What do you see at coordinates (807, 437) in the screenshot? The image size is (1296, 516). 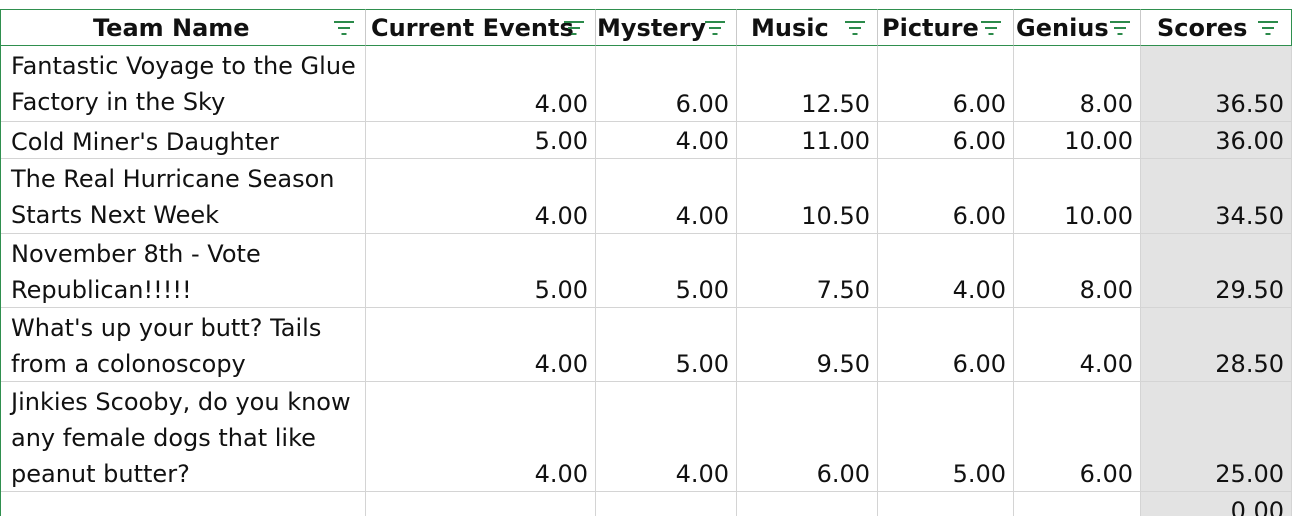 I see `music-cell: 6.00` at bounding box center [807, 437].